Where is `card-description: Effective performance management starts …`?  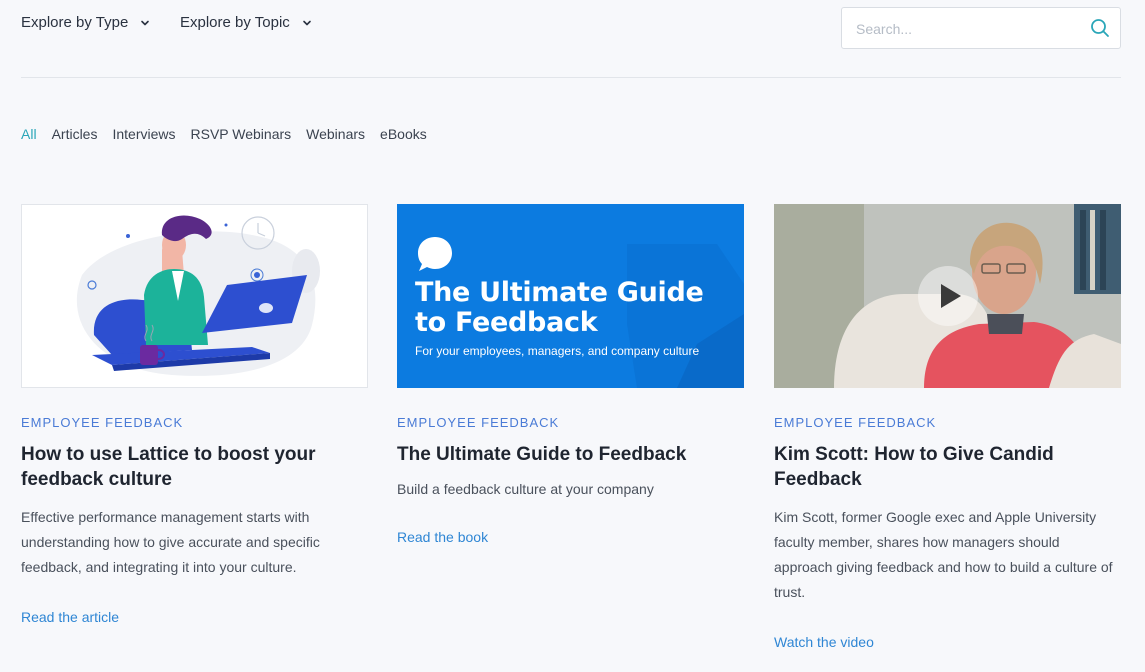 card-description: Effective performance management starts … is located at coordinates (170, 542).